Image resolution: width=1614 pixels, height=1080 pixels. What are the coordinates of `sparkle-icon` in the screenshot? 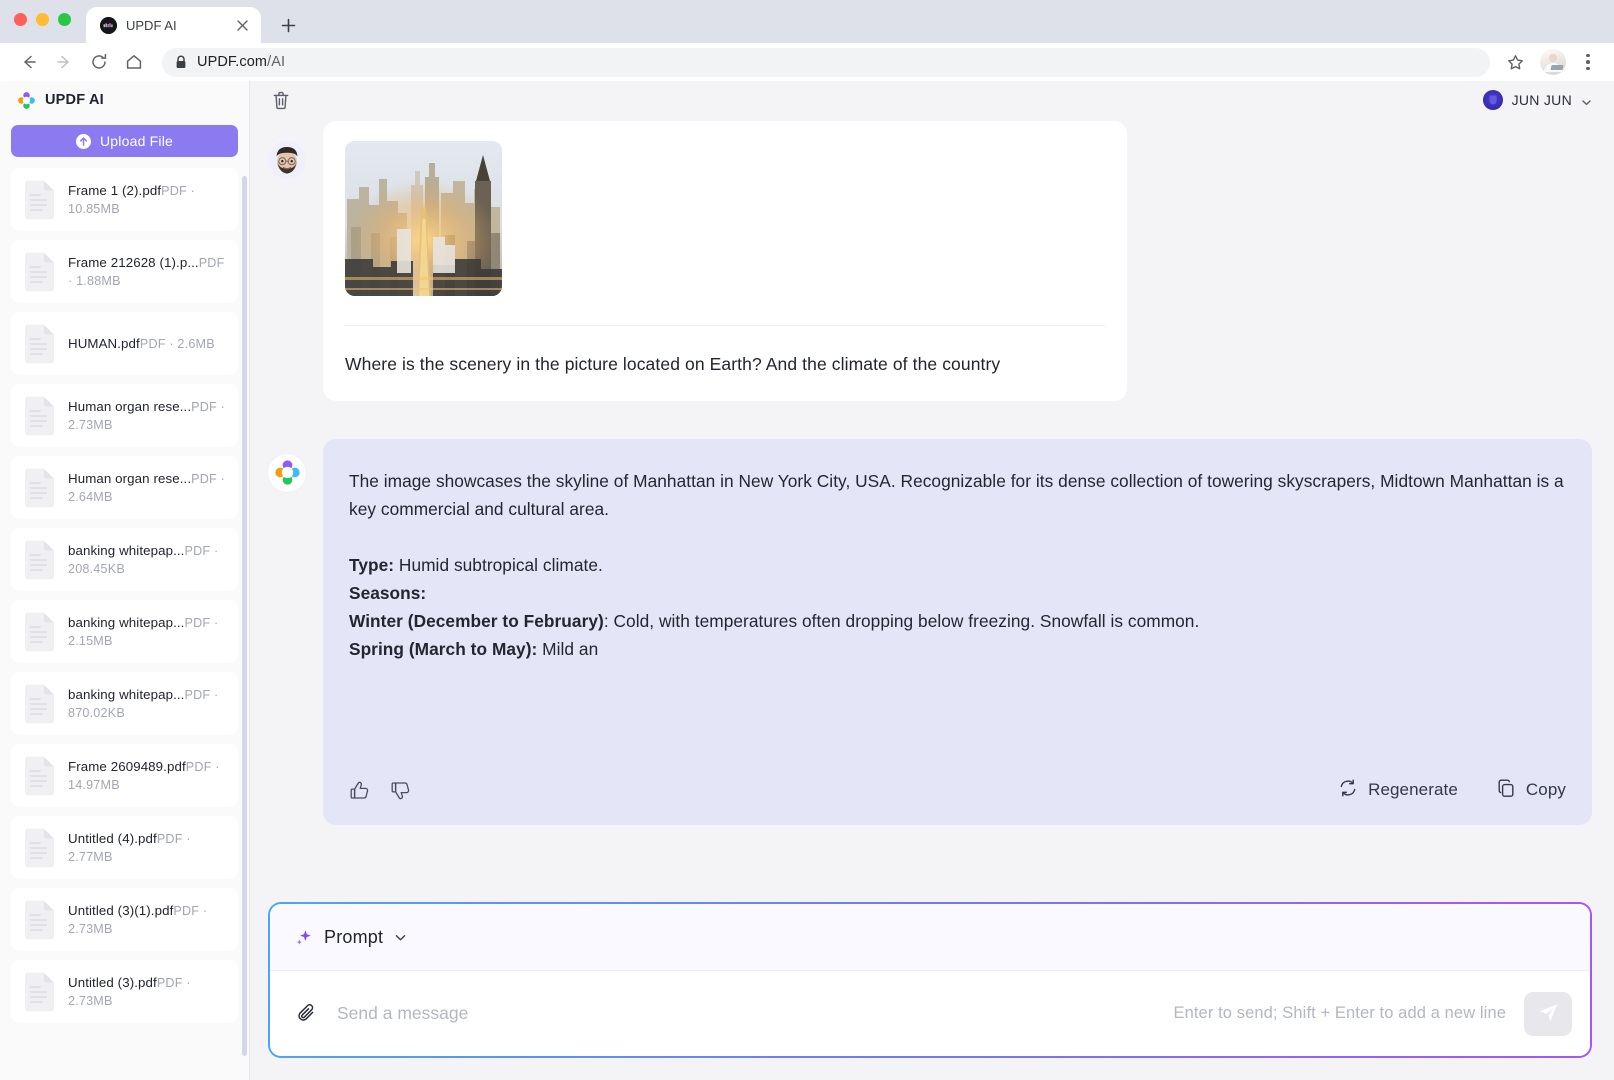 It's located at (303, 937).